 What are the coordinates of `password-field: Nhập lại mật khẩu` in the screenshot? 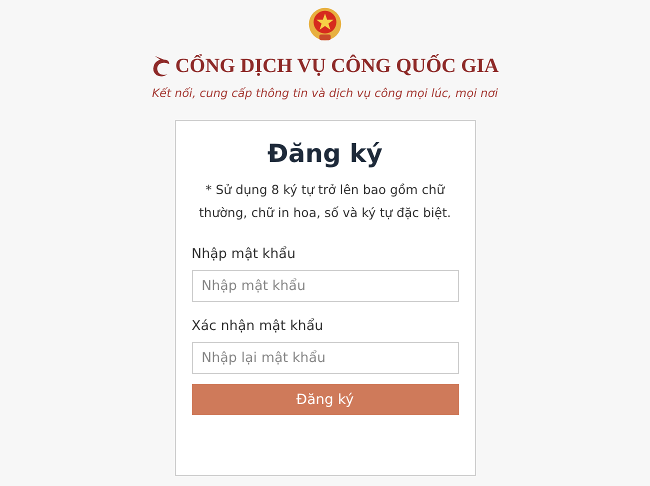 It's located at (325, 358).